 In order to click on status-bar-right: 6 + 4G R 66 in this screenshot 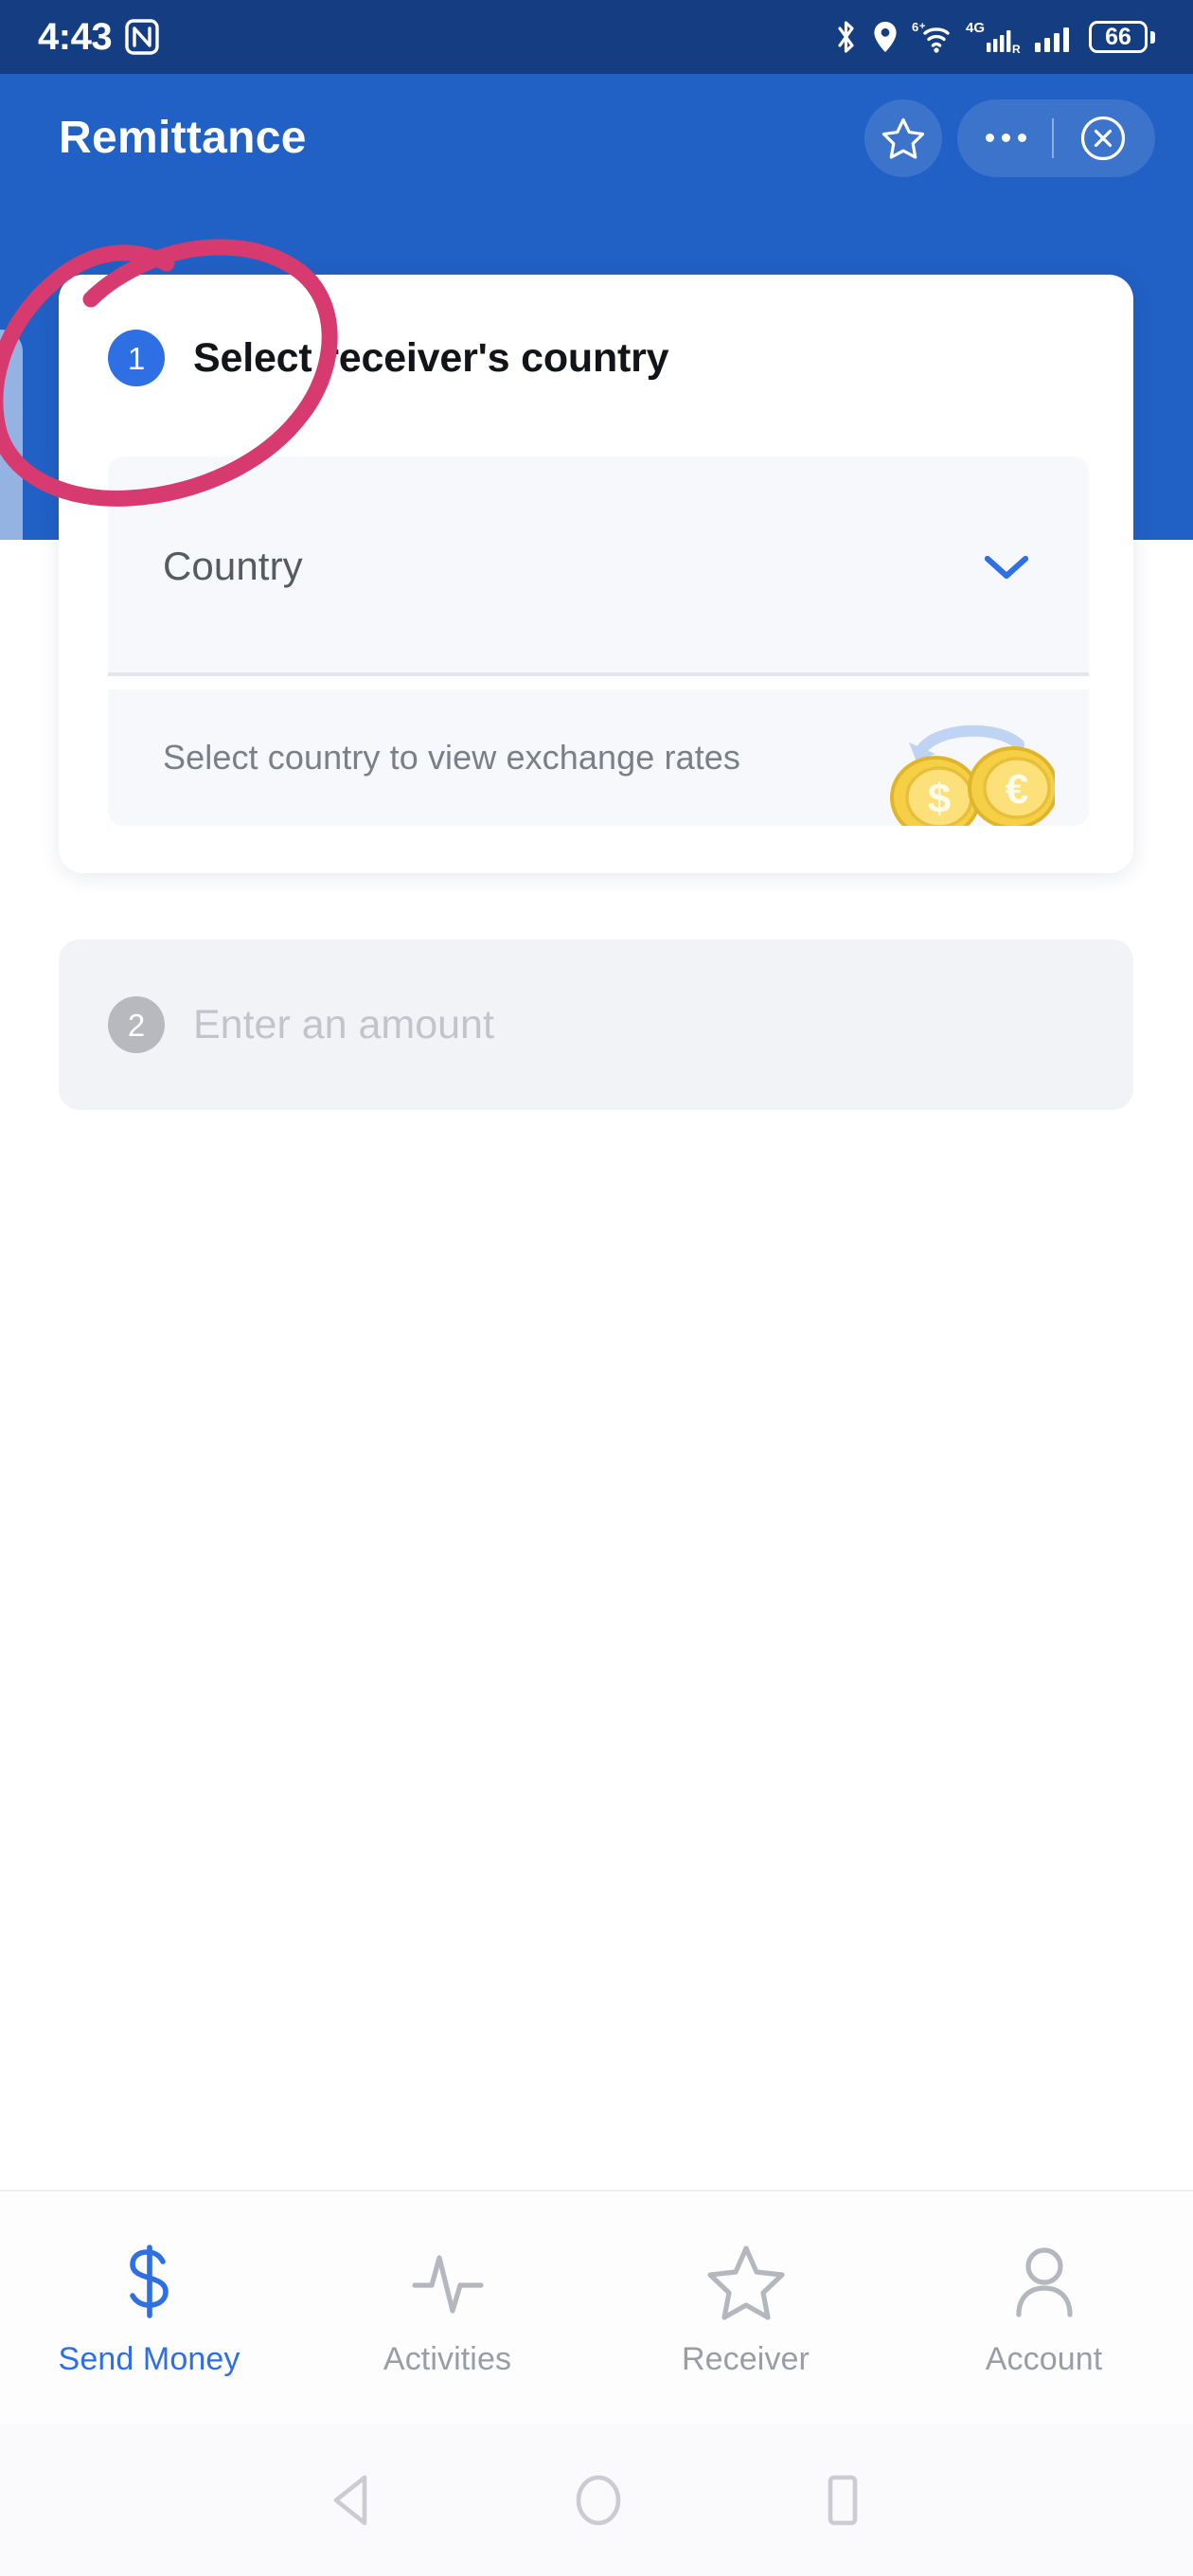, I will do `click(994, 37)`.